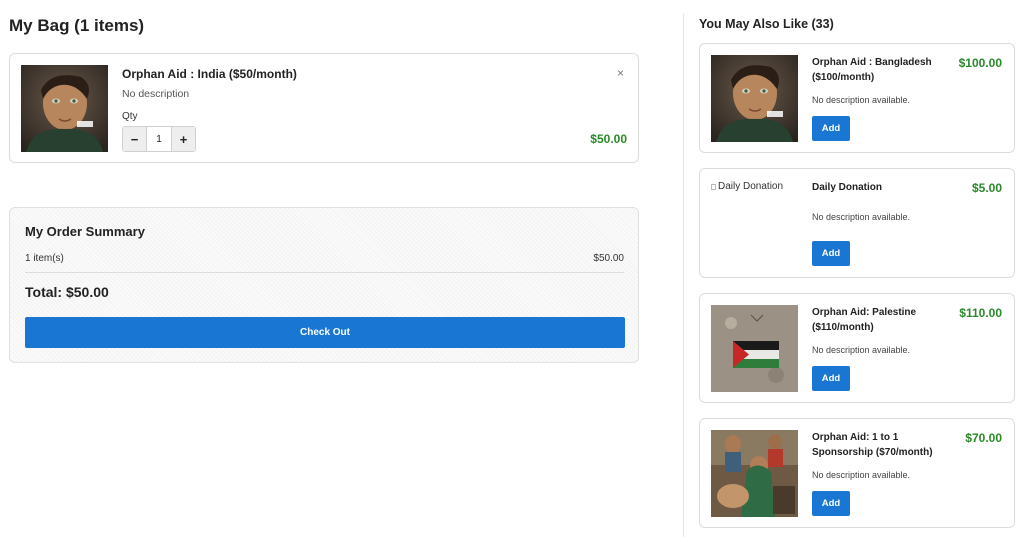 The image size is (1024, 537). What do you see at coordinates (44, 258) in the screenshot?
I see `item-count: 1 item(s)` at bounding box center [44, 258].